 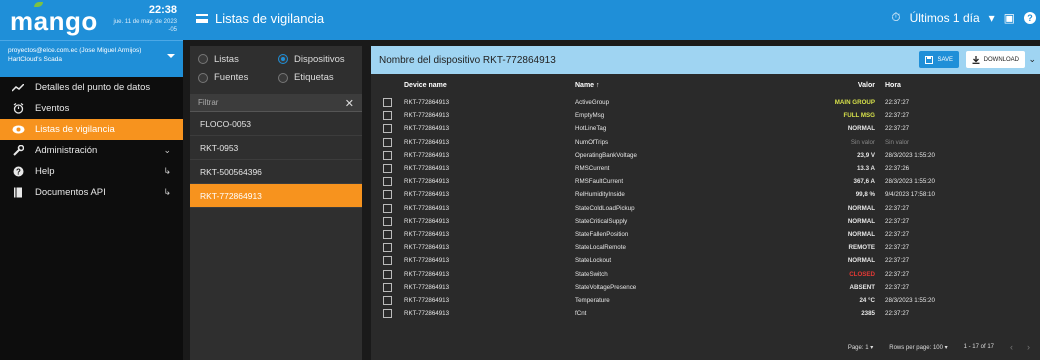 What do you see at coordinates (585, 85) in the screenshot?
I see `column-header-name-label: Name` at bounding box center [585, 85].